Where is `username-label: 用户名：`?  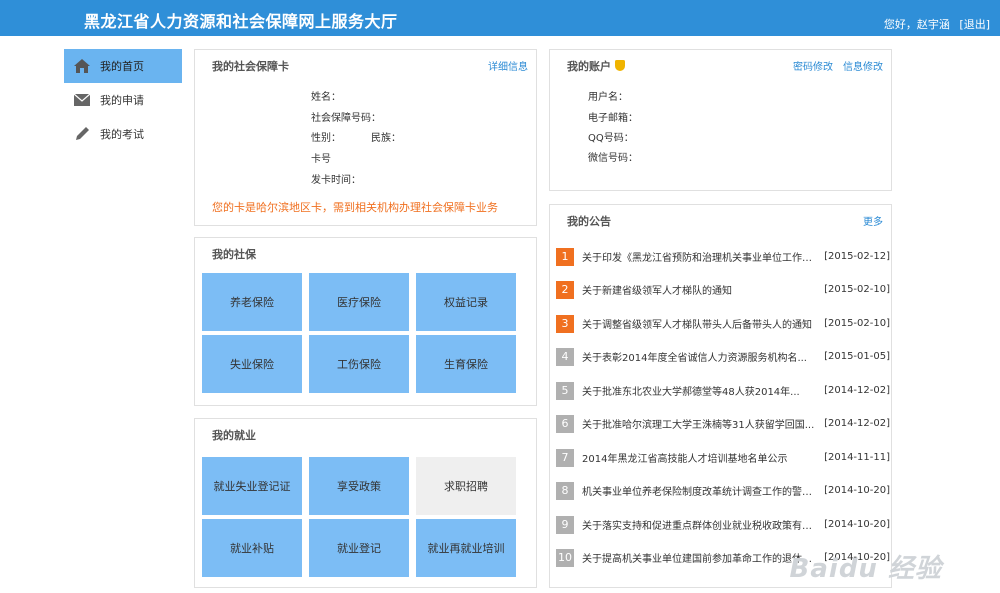 username-label: 用户名： is located at coordinates (608, 97).